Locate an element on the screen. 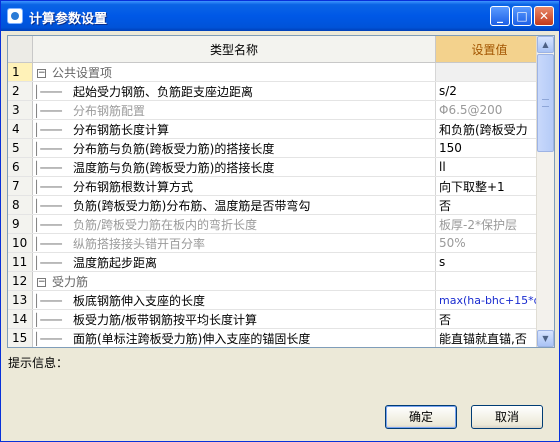 The height and width of the screenshot is (442, 560). table-row: 4 │─── 分布钢筋长度计算 和负筋(跨板受力 is located at coordinates (275, 129).